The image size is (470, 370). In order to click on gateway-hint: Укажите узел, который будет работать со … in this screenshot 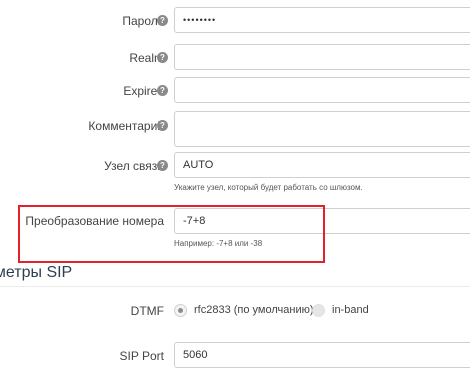, I will do `click(268, 187)`.